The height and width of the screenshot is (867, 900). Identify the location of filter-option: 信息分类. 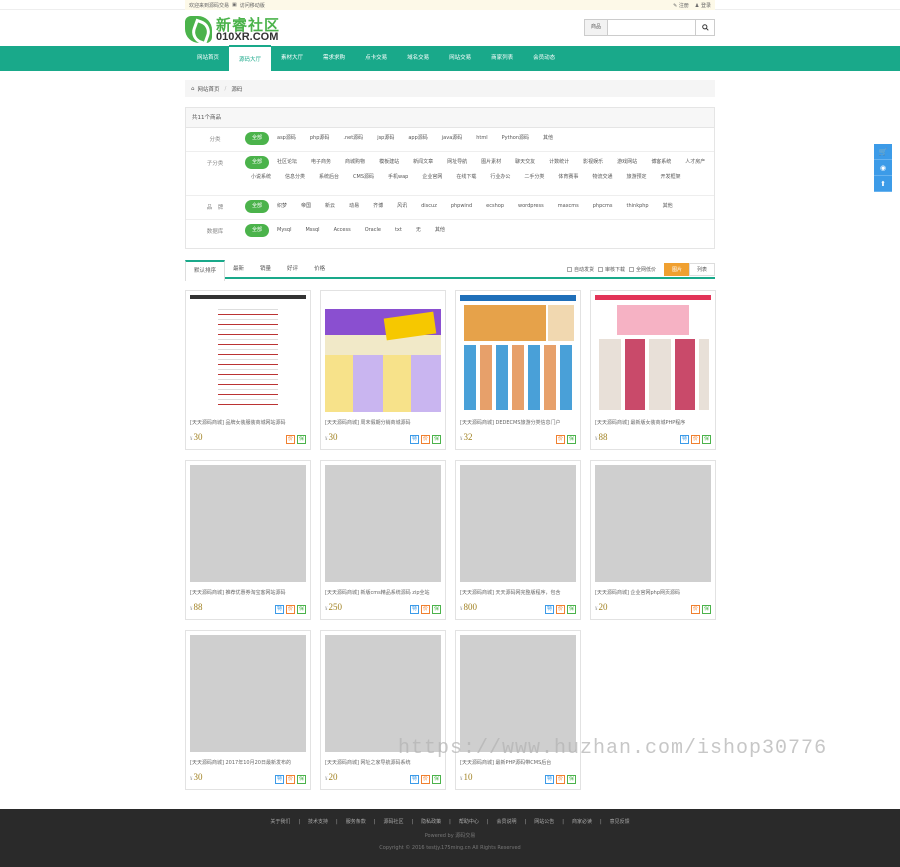
(295, 177).